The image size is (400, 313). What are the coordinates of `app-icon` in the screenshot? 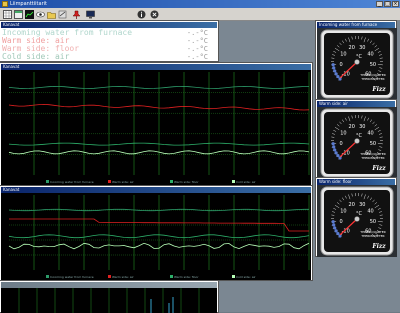 It's located at (5, 4).